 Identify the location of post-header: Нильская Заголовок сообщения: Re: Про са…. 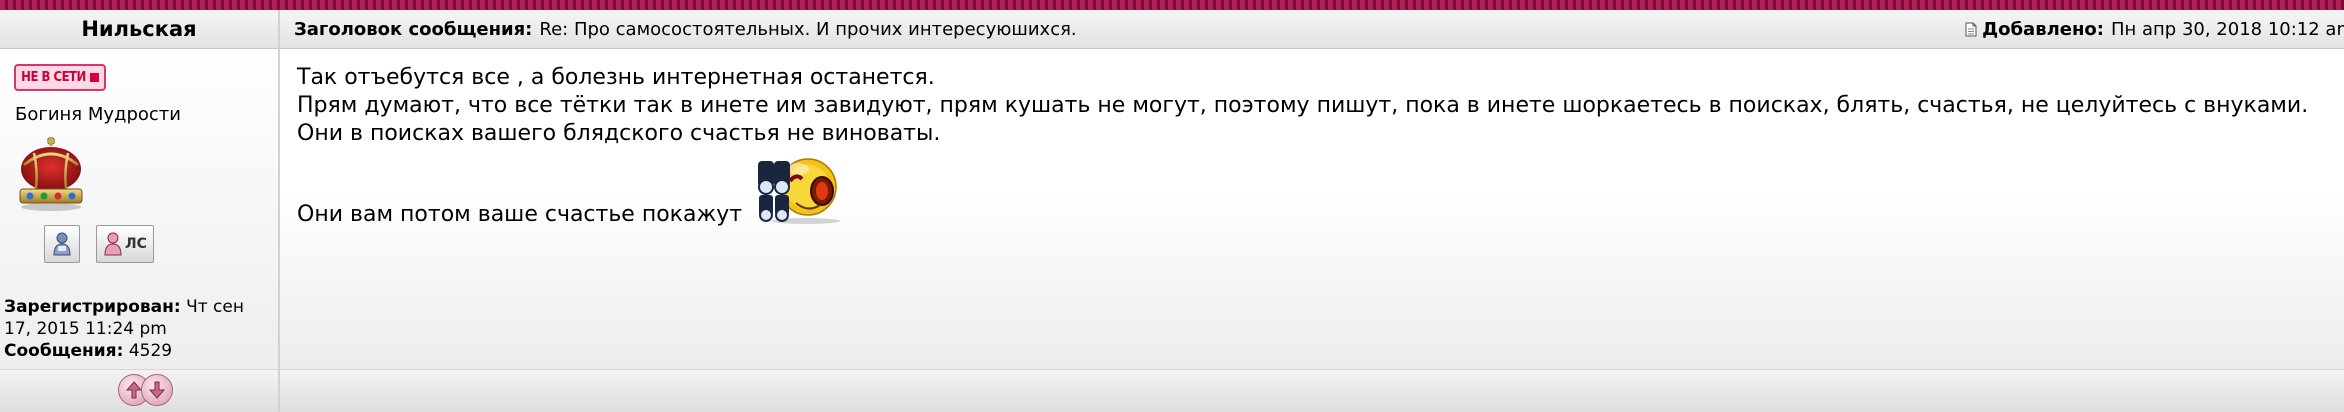
(1172, 29).